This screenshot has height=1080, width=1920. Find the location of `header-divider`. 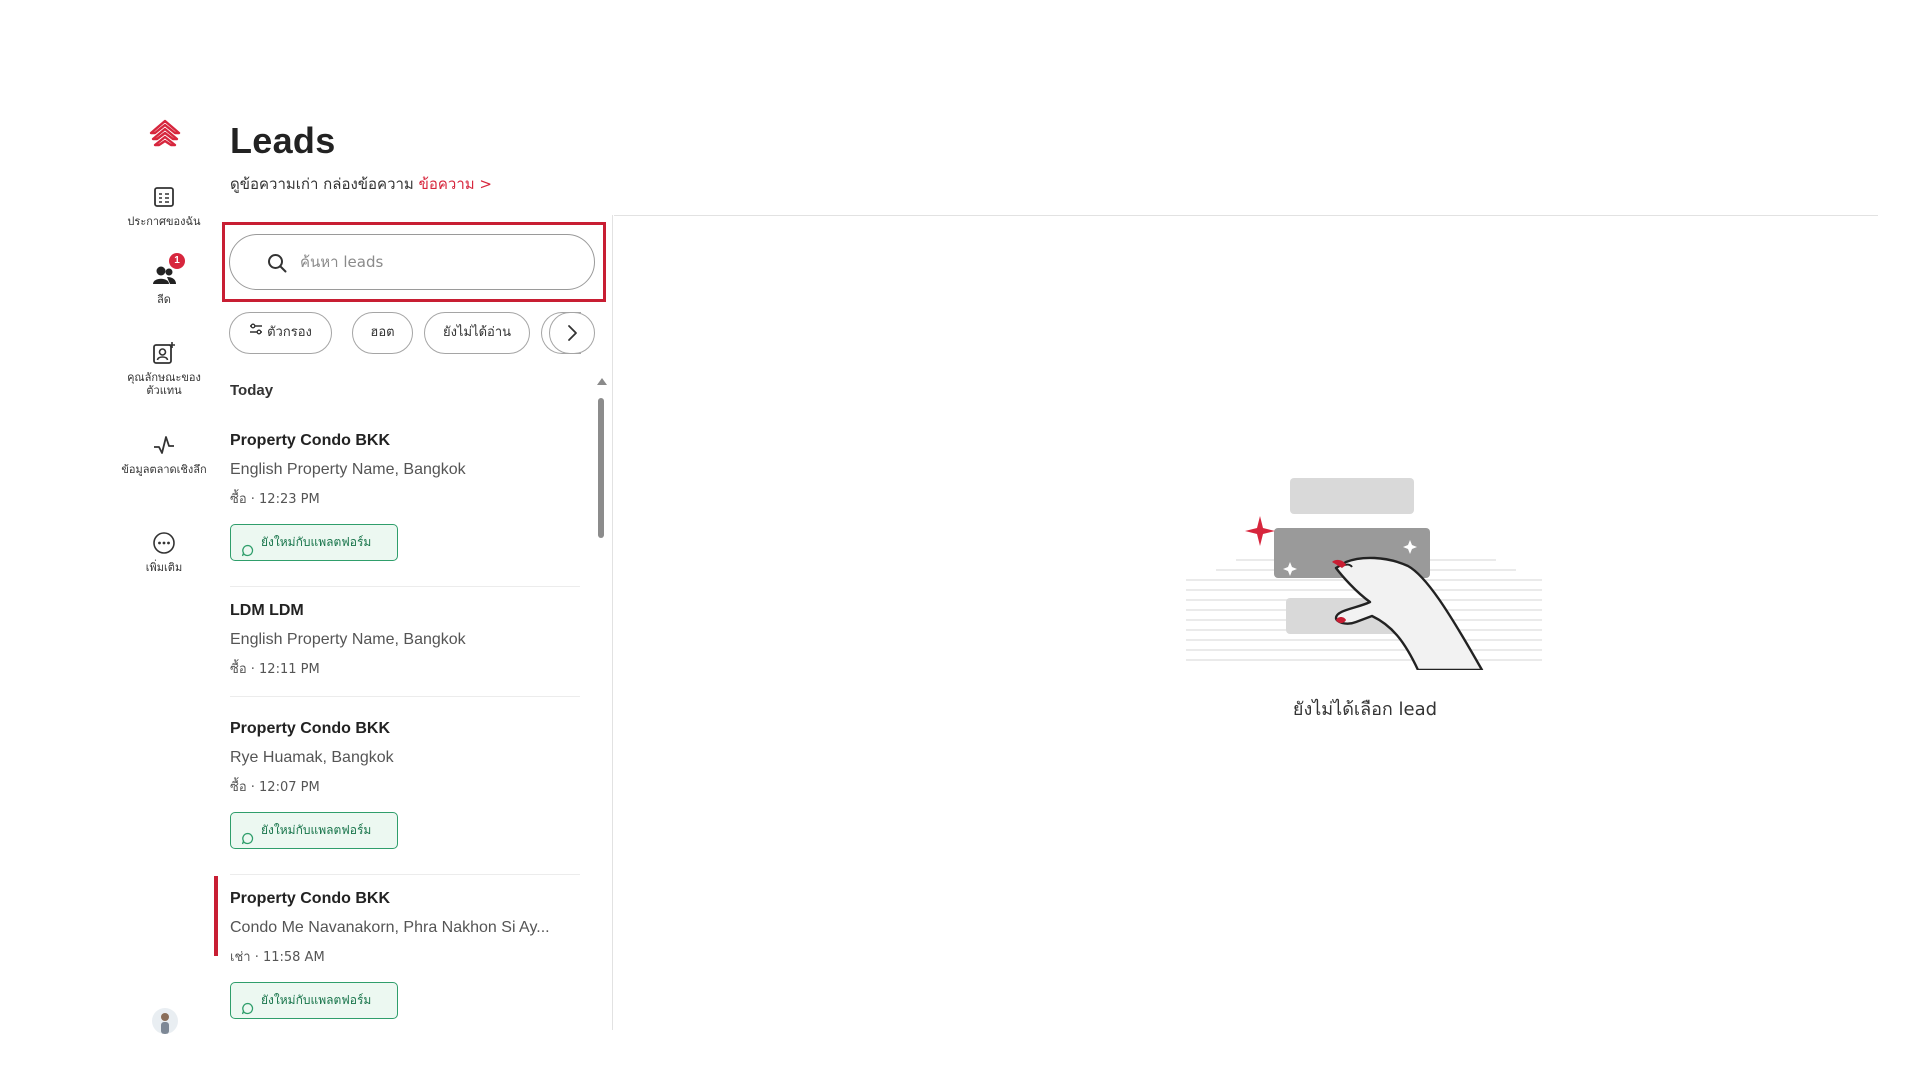

header-divider is located at coordinates (1246, 215).